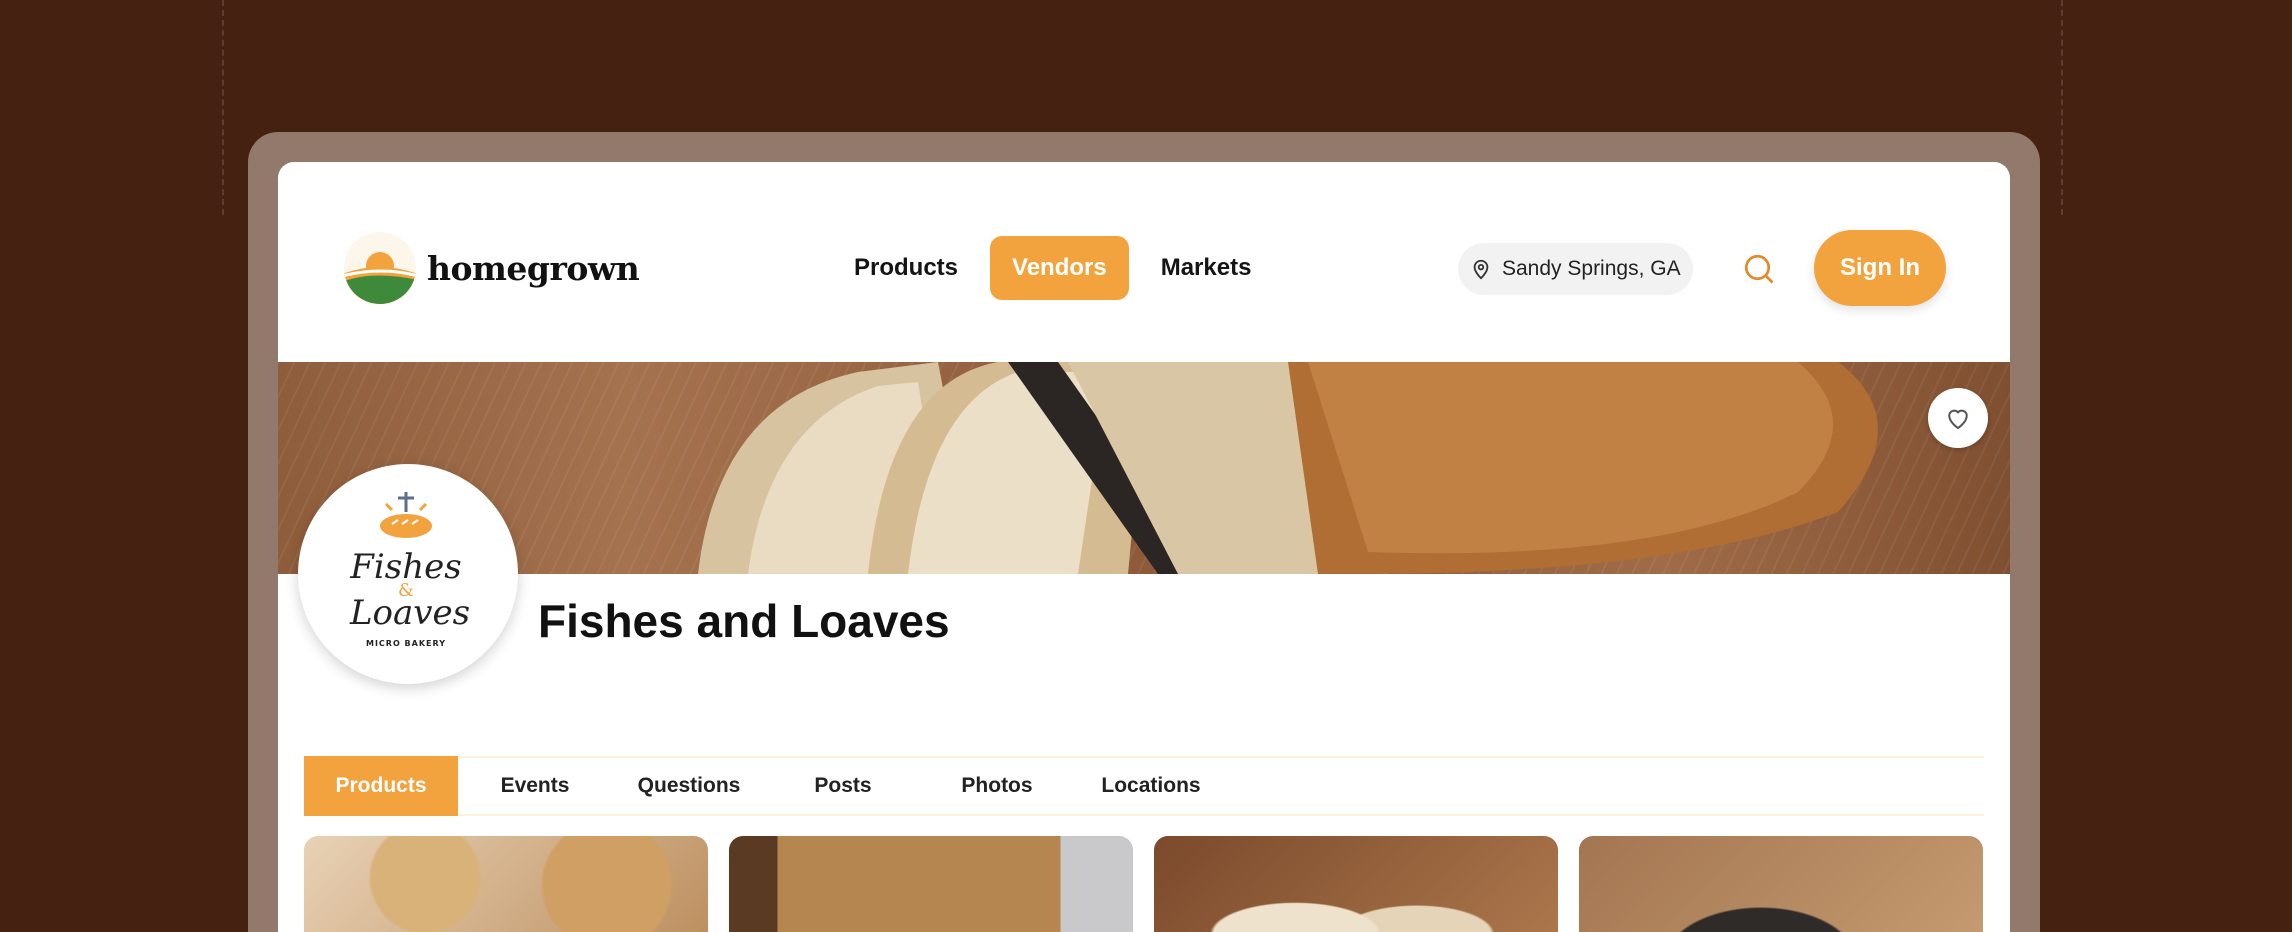 The height and width of the screenshot is (932, 2292). Describe the element at coordinates (843, 786) in the screenshot. I see `tab-posts: Posts` at that location.